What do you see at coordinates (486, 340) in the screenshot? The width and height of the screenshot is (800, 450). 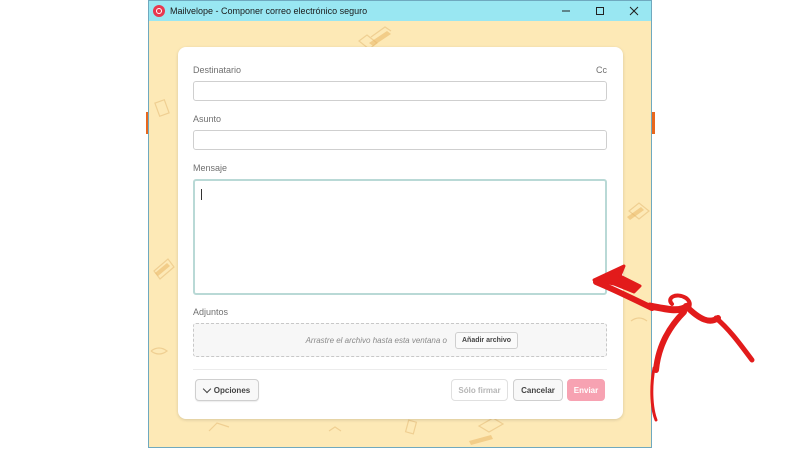 I see `add-file-button: Añadir archivo` at bounding box center [486, 340].